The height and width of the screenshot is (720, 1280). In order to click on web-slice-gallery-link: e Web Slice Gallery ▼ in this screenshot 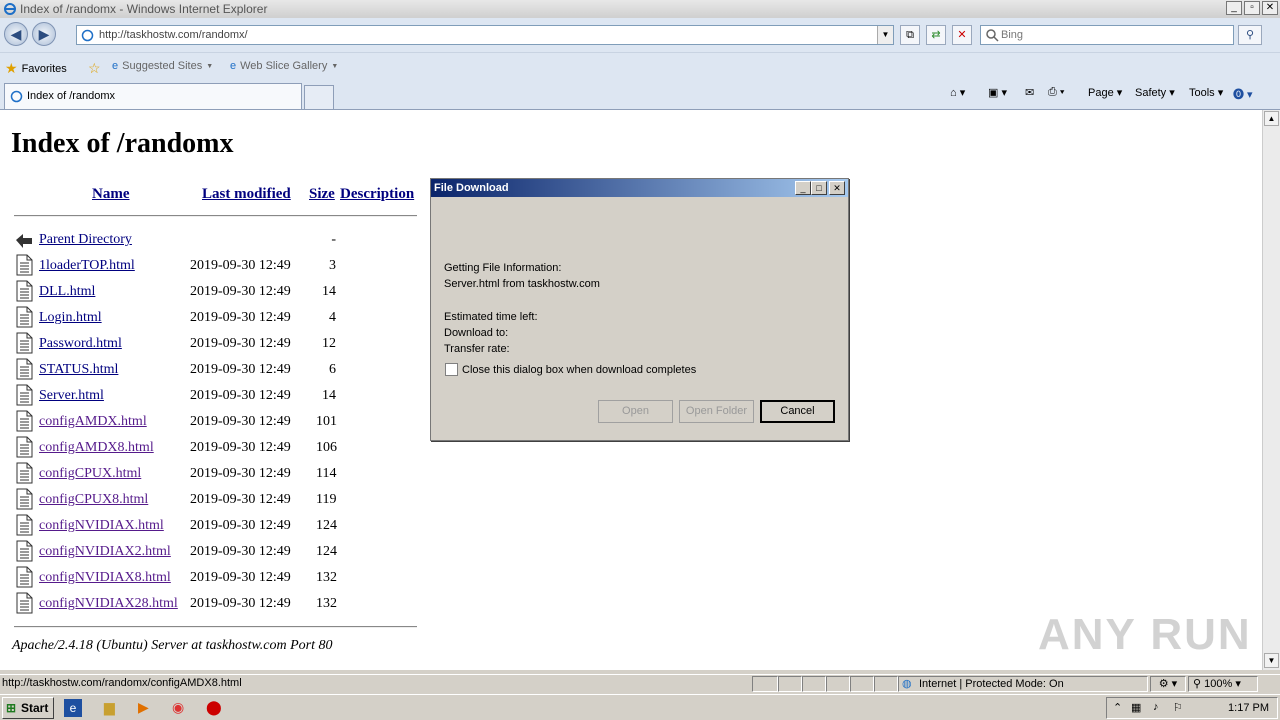, I will do `click(284, 66)`.